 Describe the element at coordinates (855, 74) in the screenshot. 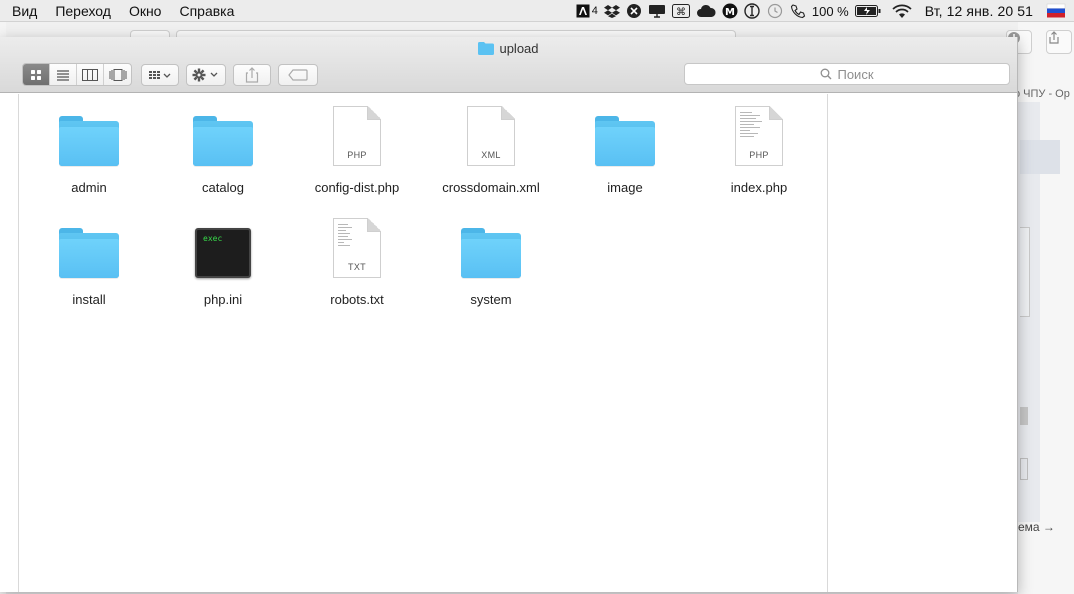

I see `search-placeholder: Поиск` at that location.